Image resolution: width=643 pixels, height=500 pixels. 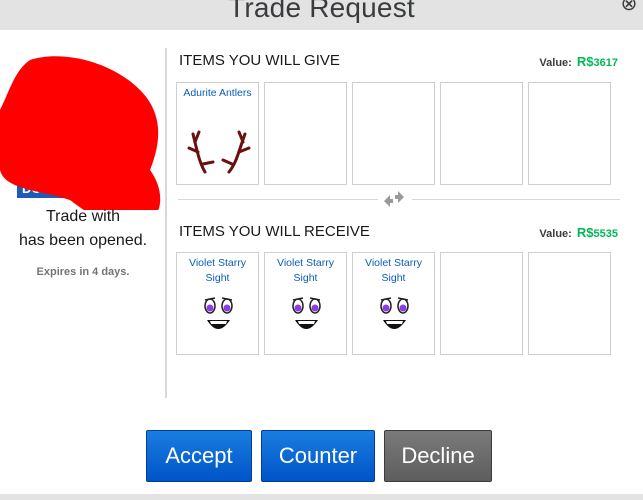 What do you see at coordinates (217, 150) in the screenshot?
I see `antlers-icon` at bounding box center [217, 150].